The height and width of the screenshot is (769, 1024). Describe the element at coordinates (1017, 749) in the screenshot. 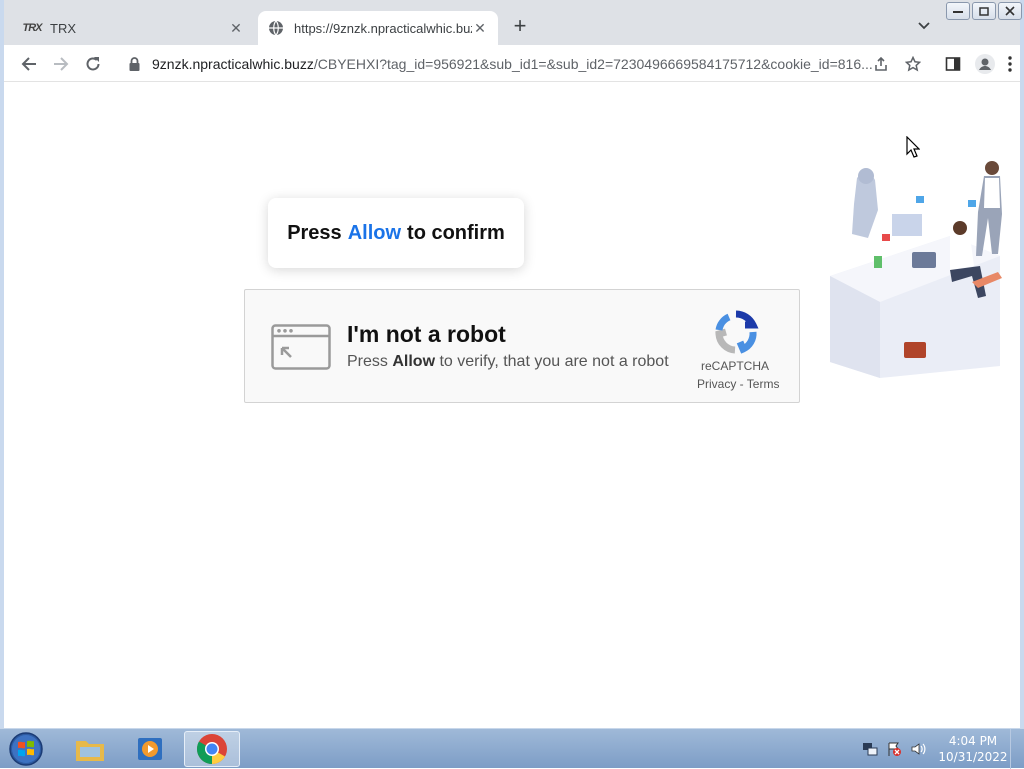

I see `show-desktop-button` at that location.